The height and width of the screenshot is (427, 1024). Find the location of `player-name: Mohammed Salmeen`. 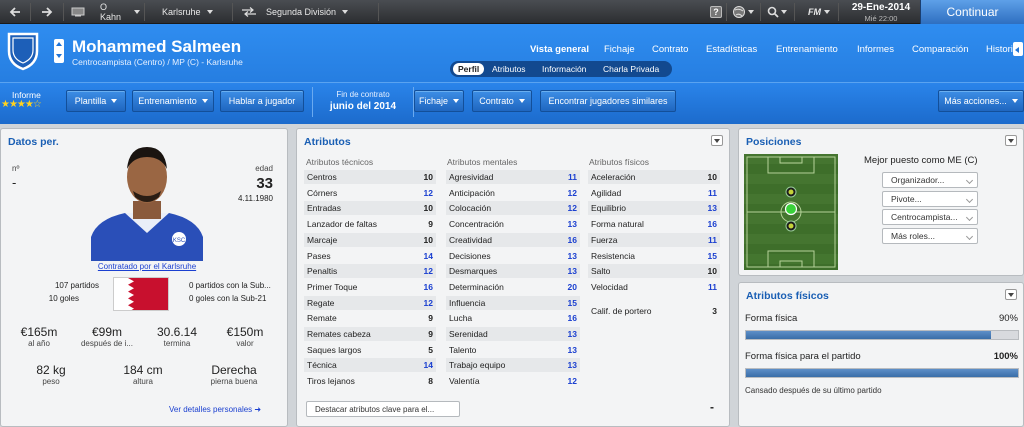

player-name: Mohammed Salmeen is located at coordinates (157, 46).